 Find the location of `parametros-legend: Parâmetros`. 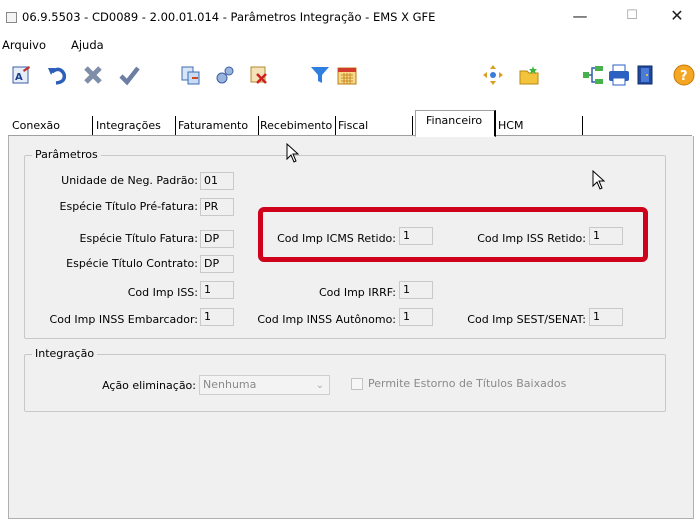

parametros-legend: Parâmetros is located at coordinates (66, 154).